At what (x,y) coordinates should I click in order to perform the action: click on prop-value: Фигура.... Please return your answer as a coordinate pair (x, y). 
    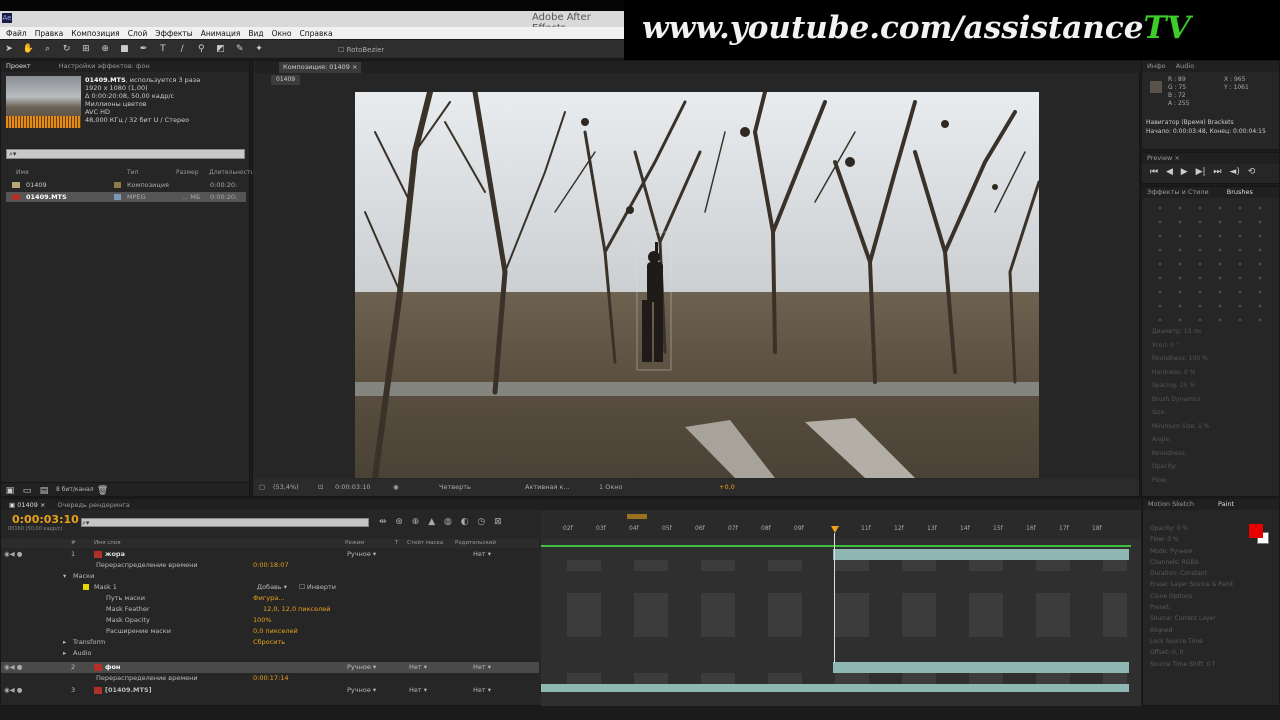
    Looking at the image, I should click on (268, 598).